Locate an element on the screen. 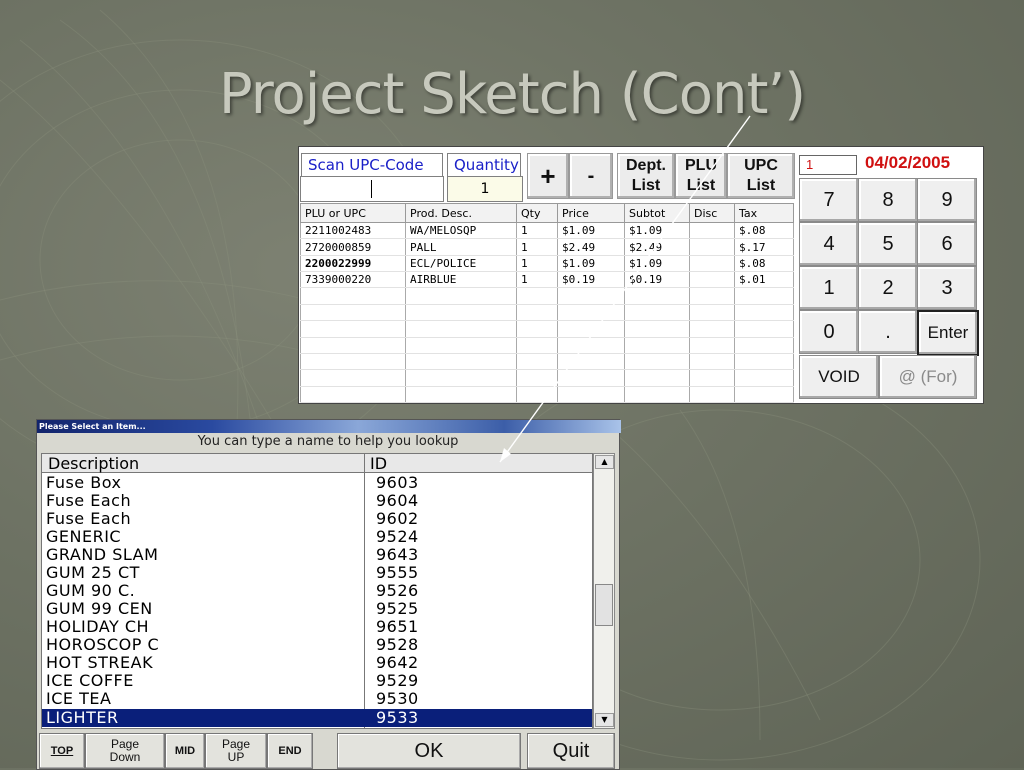 Image resolution: width=1024 pixels, height=770 pixels. ok-button: OK is located at coordinates (429, 751).